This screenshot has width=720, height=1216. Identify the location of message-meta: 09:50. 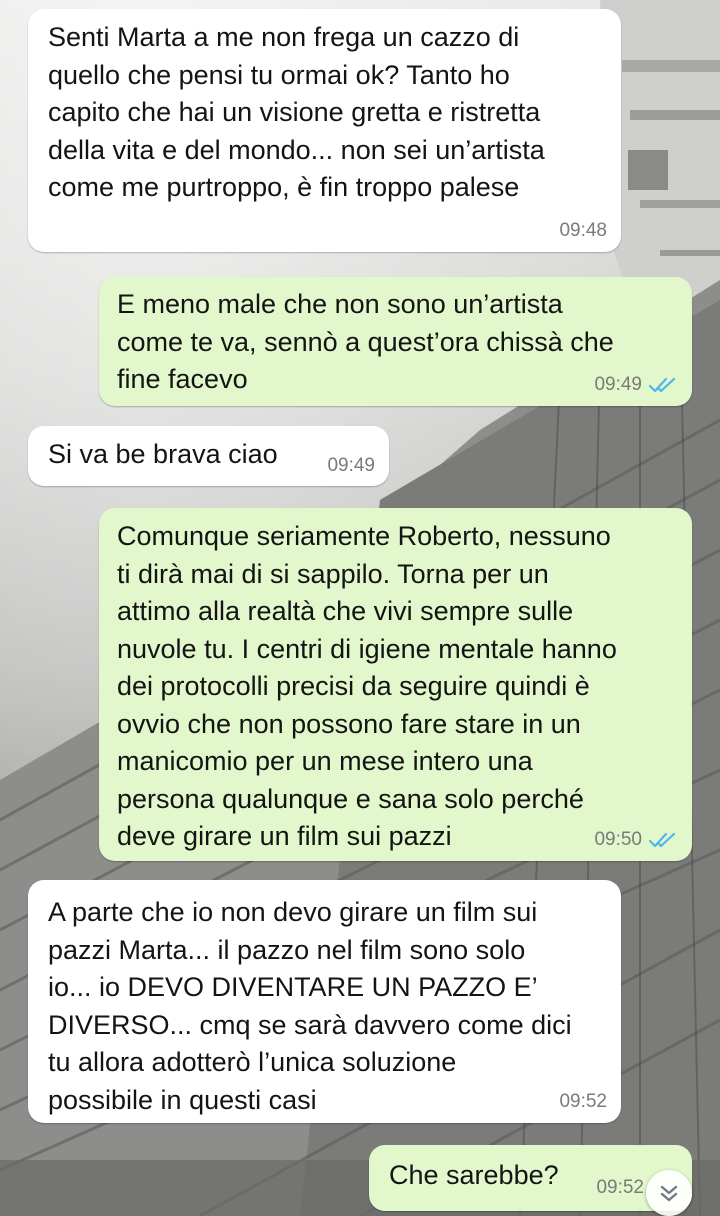
(636, 840).